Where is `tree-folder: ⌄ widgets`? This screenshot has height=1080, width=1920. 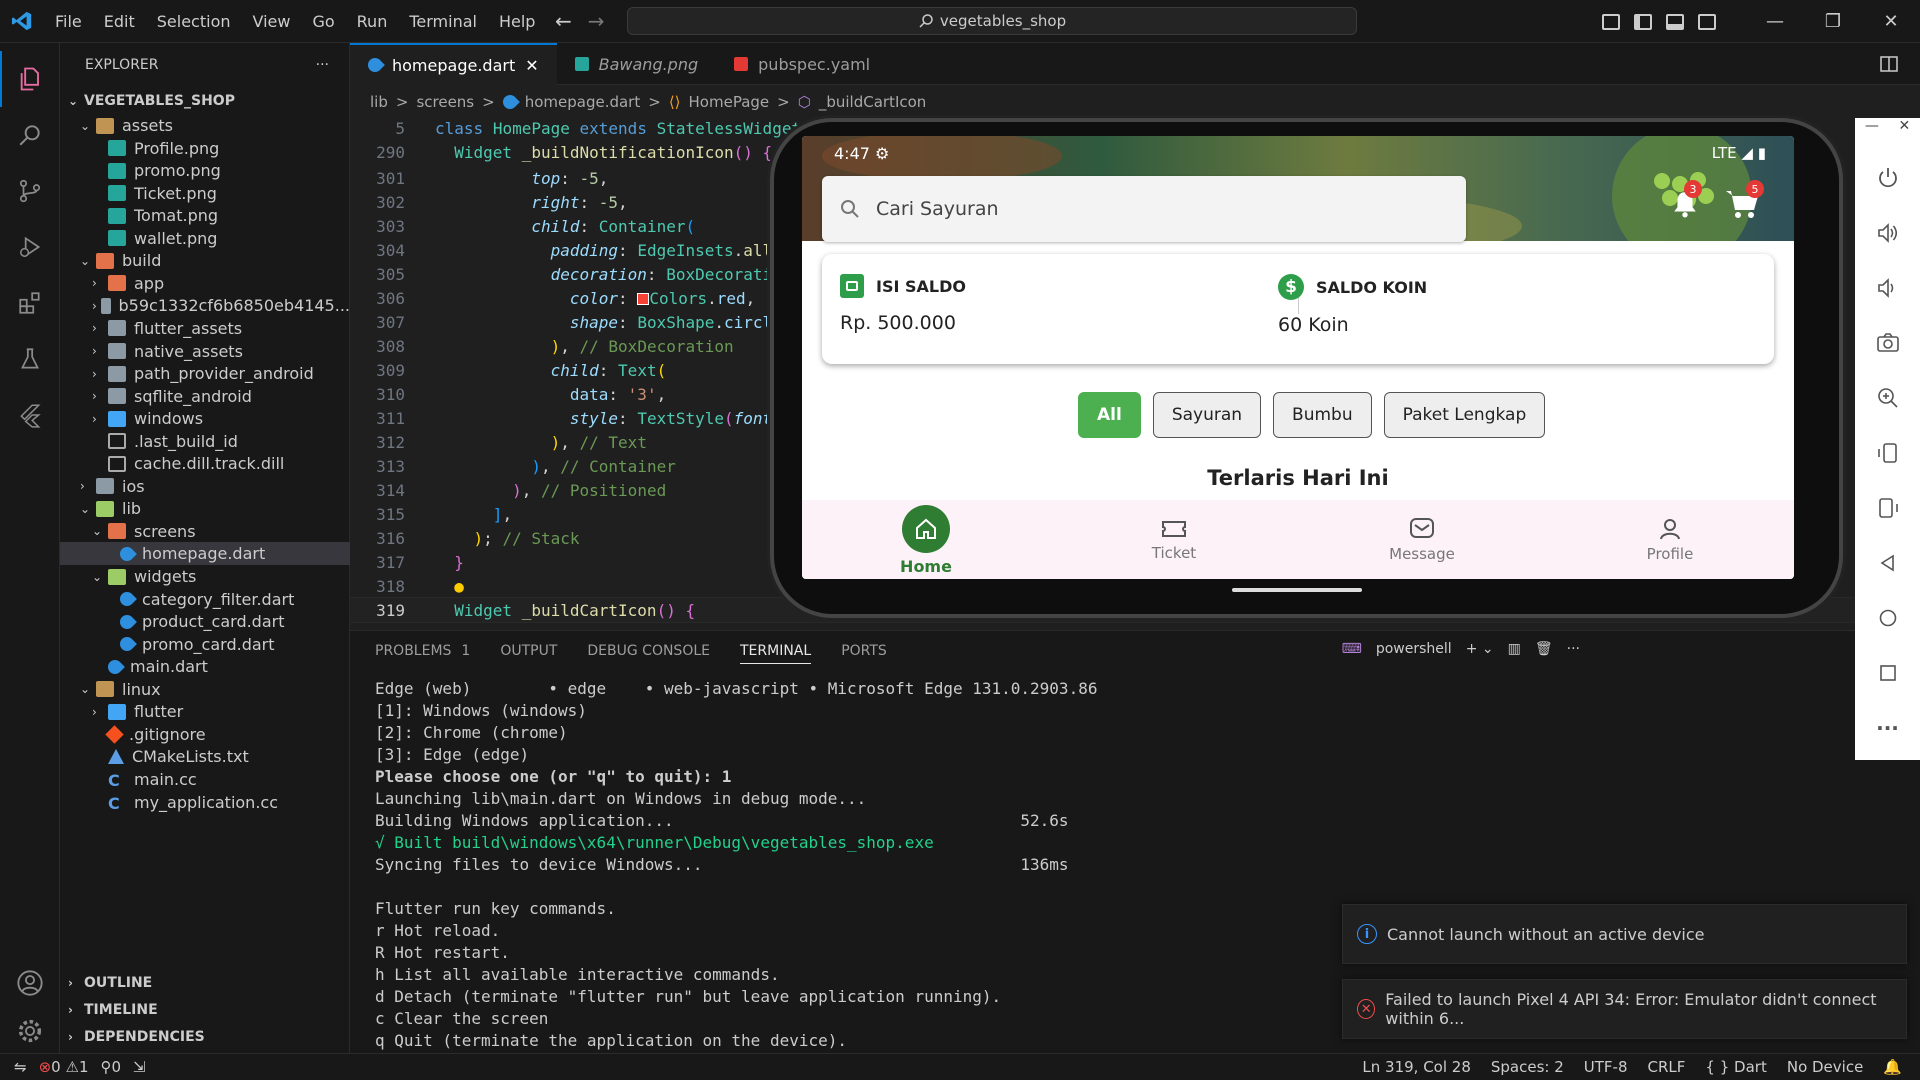 tree-folder: ⌄ widgets is located at coordinates (205, 576).